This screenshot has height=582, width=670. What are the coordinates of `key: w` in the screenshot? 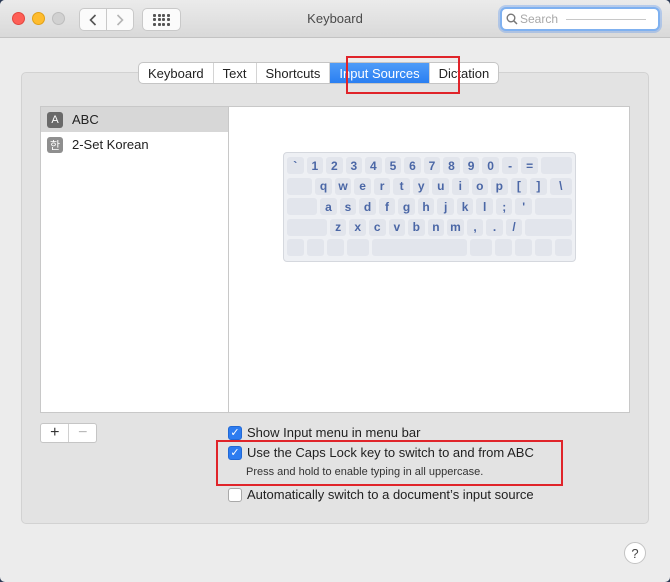 It's located at (343, 186).